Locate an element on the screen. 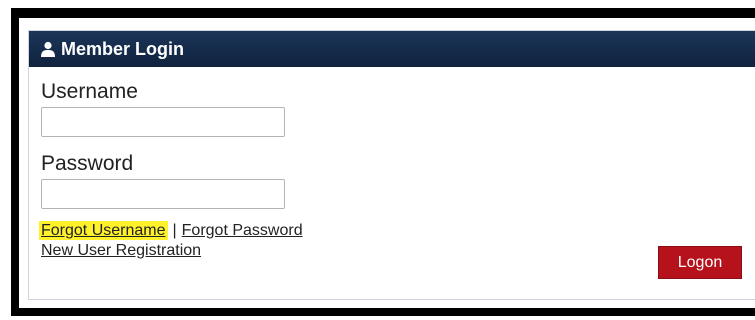 This screenshot has width=755, height=320. panel-title: Member Login is located at coordinates (123, 48).